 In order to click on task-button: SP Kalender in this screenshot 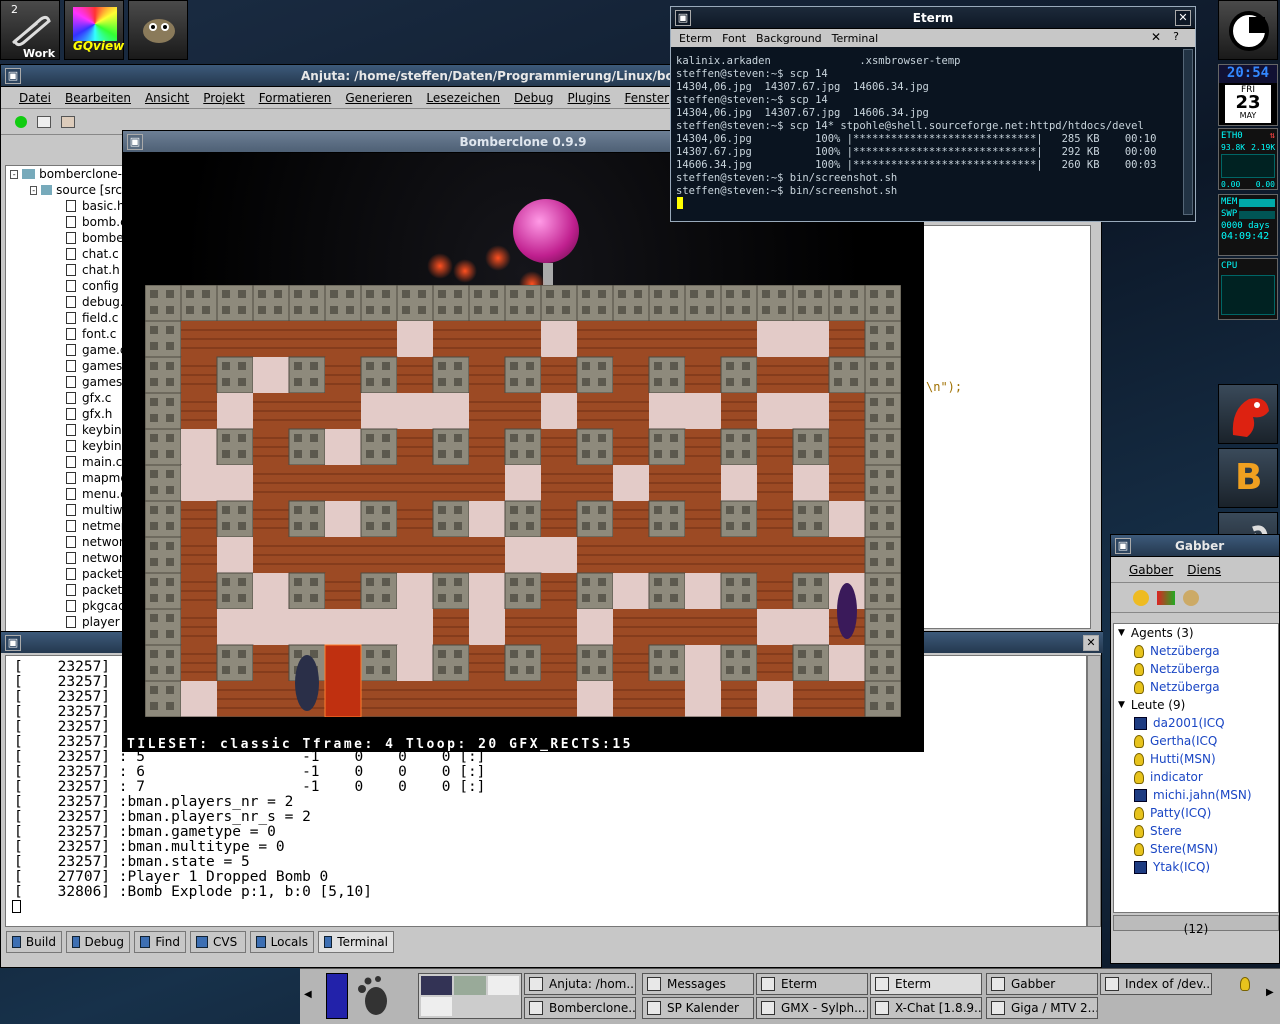, I will do `click(698, 1008)`.